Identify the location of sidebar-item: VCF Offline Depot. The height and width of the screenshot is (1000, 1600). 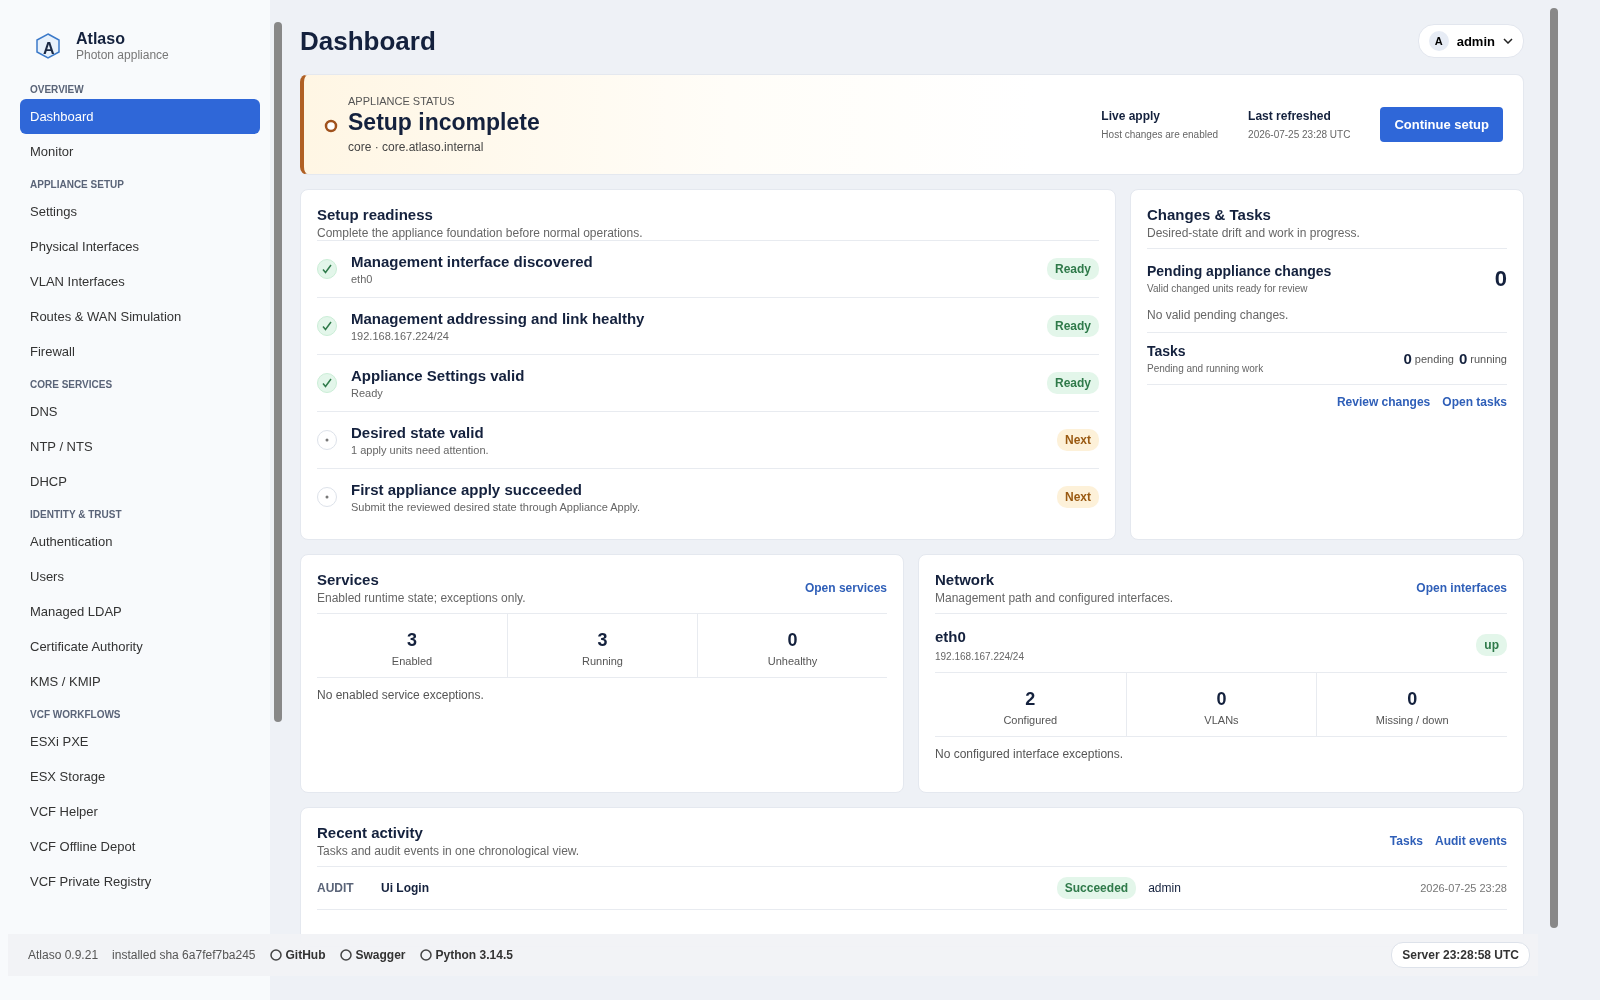
(140, 846).